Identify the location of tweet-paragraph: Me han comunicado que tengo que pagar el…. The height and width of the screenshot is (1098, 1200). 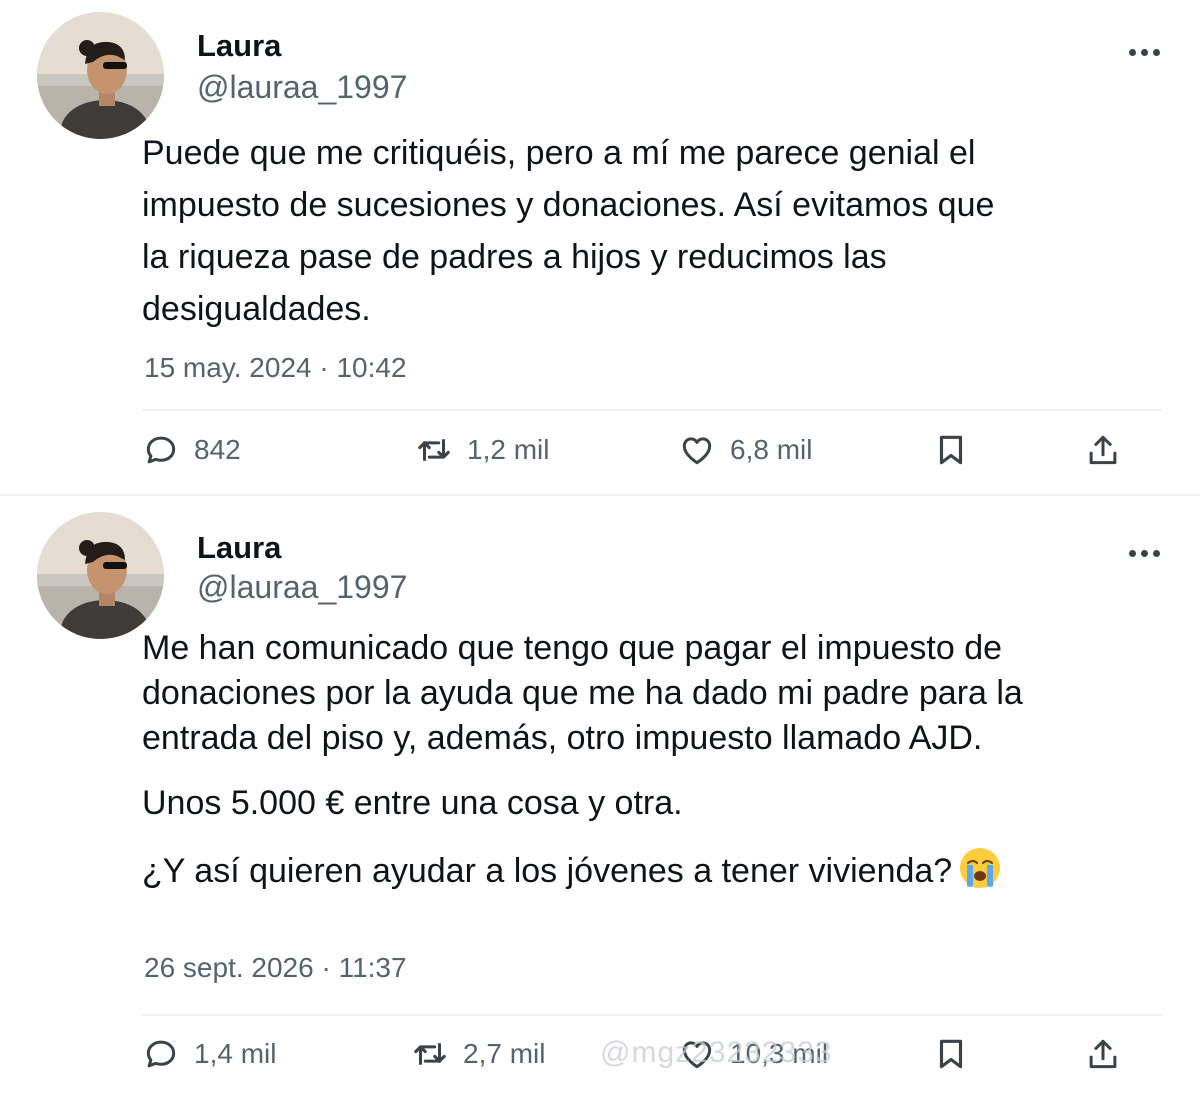
(582, 693).